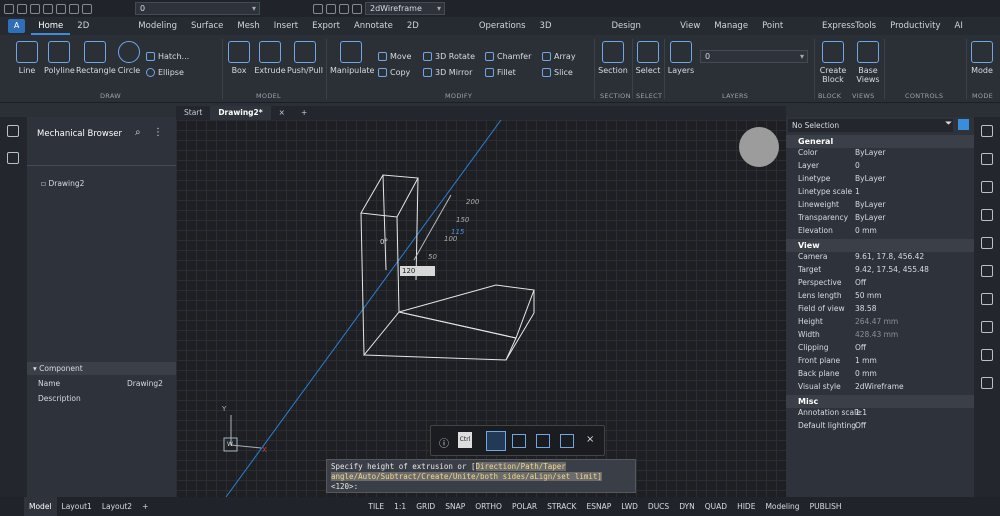  Describe the element at coordinates (648, 58) in the screenshot. I see `select-button: Select` at that location.